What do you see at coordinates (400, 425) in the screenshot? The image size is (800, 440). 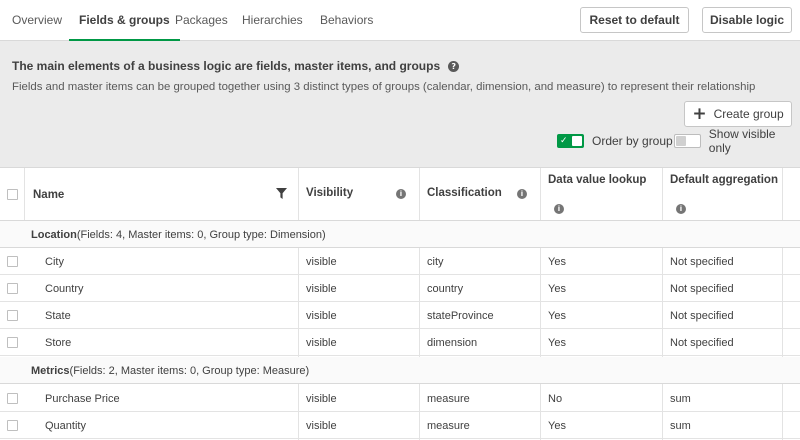 I see `table-row: Quantity visible measure Yes sum` at bounding box center [400, 425].